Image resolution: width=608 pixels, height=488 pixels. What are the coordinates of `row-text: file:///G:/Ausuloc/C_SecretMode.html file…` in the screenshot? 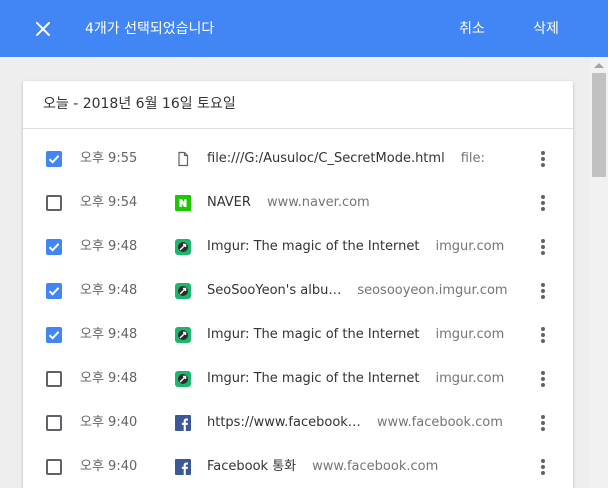 It's located at (346, 159).